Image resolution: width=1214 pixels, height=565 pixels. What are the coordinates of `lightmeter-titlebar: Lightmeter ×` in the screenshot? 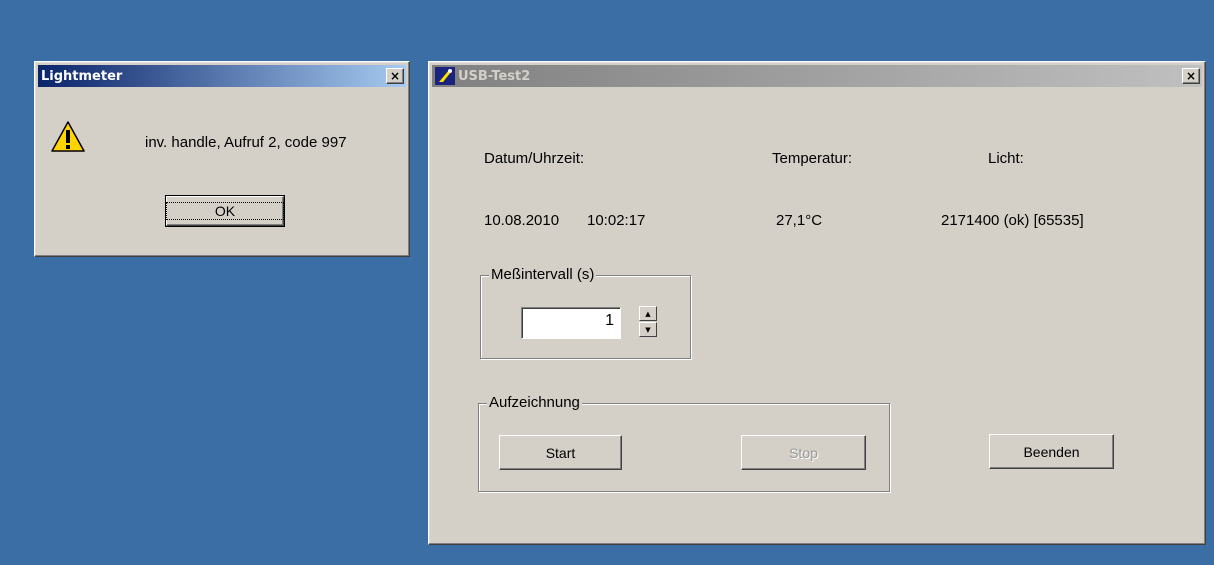 It's located at (222, 76).